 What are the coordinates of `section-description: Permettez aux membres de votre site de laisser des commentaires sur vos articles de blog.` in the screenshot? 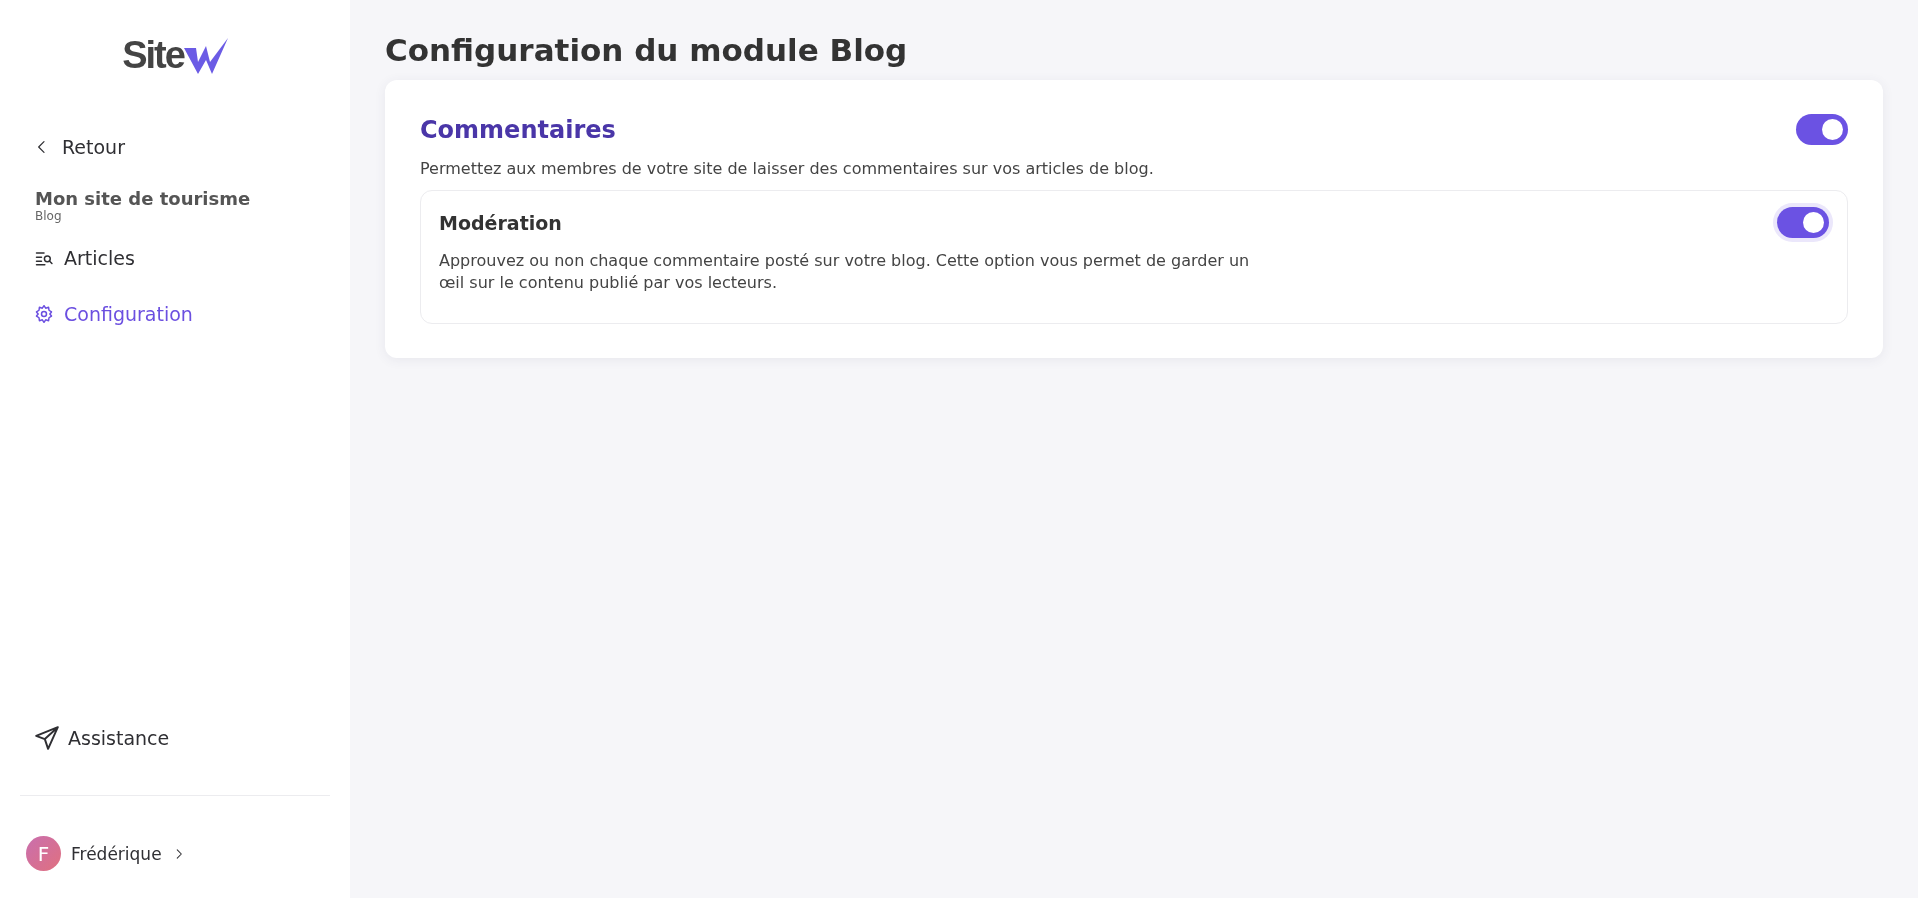 It's located at (787, 168).